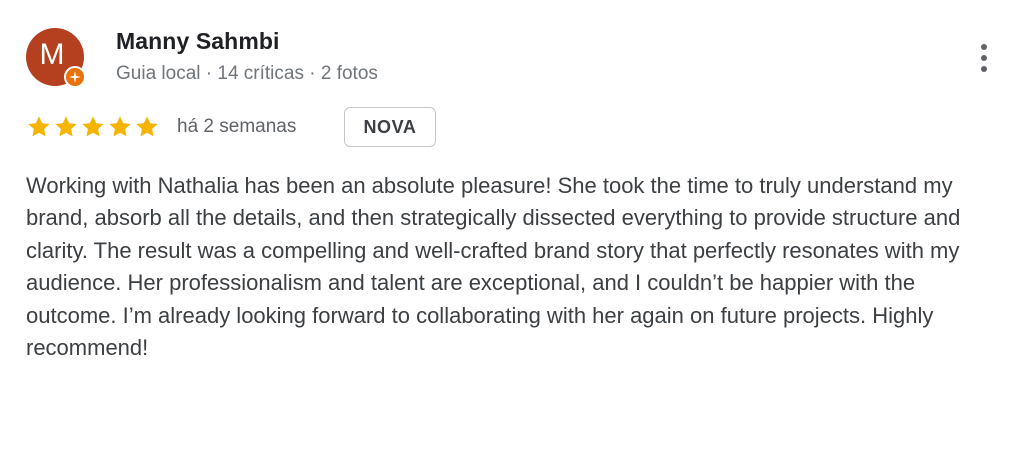 The width and height of the screenshot is (1016, 458). I want to click on avatar-initial: M, so click(52, 54).